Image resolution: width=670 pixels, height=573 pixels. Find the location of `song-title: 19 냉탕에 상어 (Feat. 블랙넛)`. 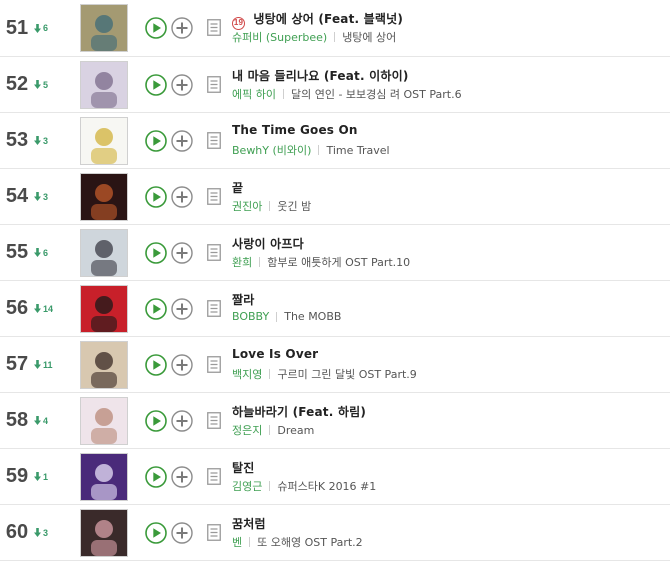

song-title: 19 냉탕에 상어 (Feat. 블랙넛) is located at coordinates (317, 20).